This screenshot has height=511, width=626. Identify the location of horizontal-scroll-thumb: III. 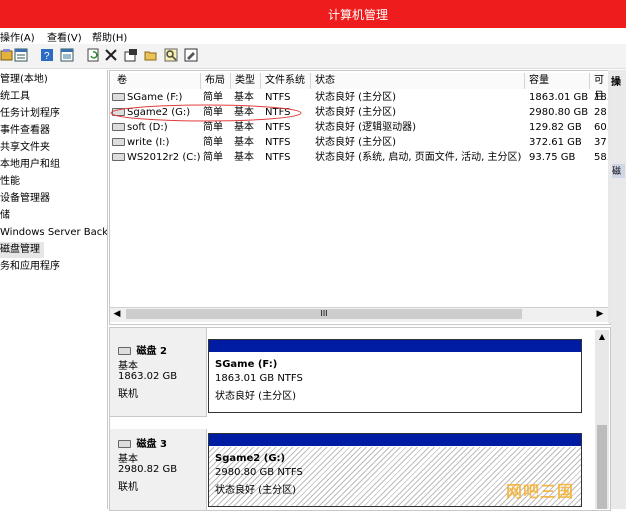
(324, 314).